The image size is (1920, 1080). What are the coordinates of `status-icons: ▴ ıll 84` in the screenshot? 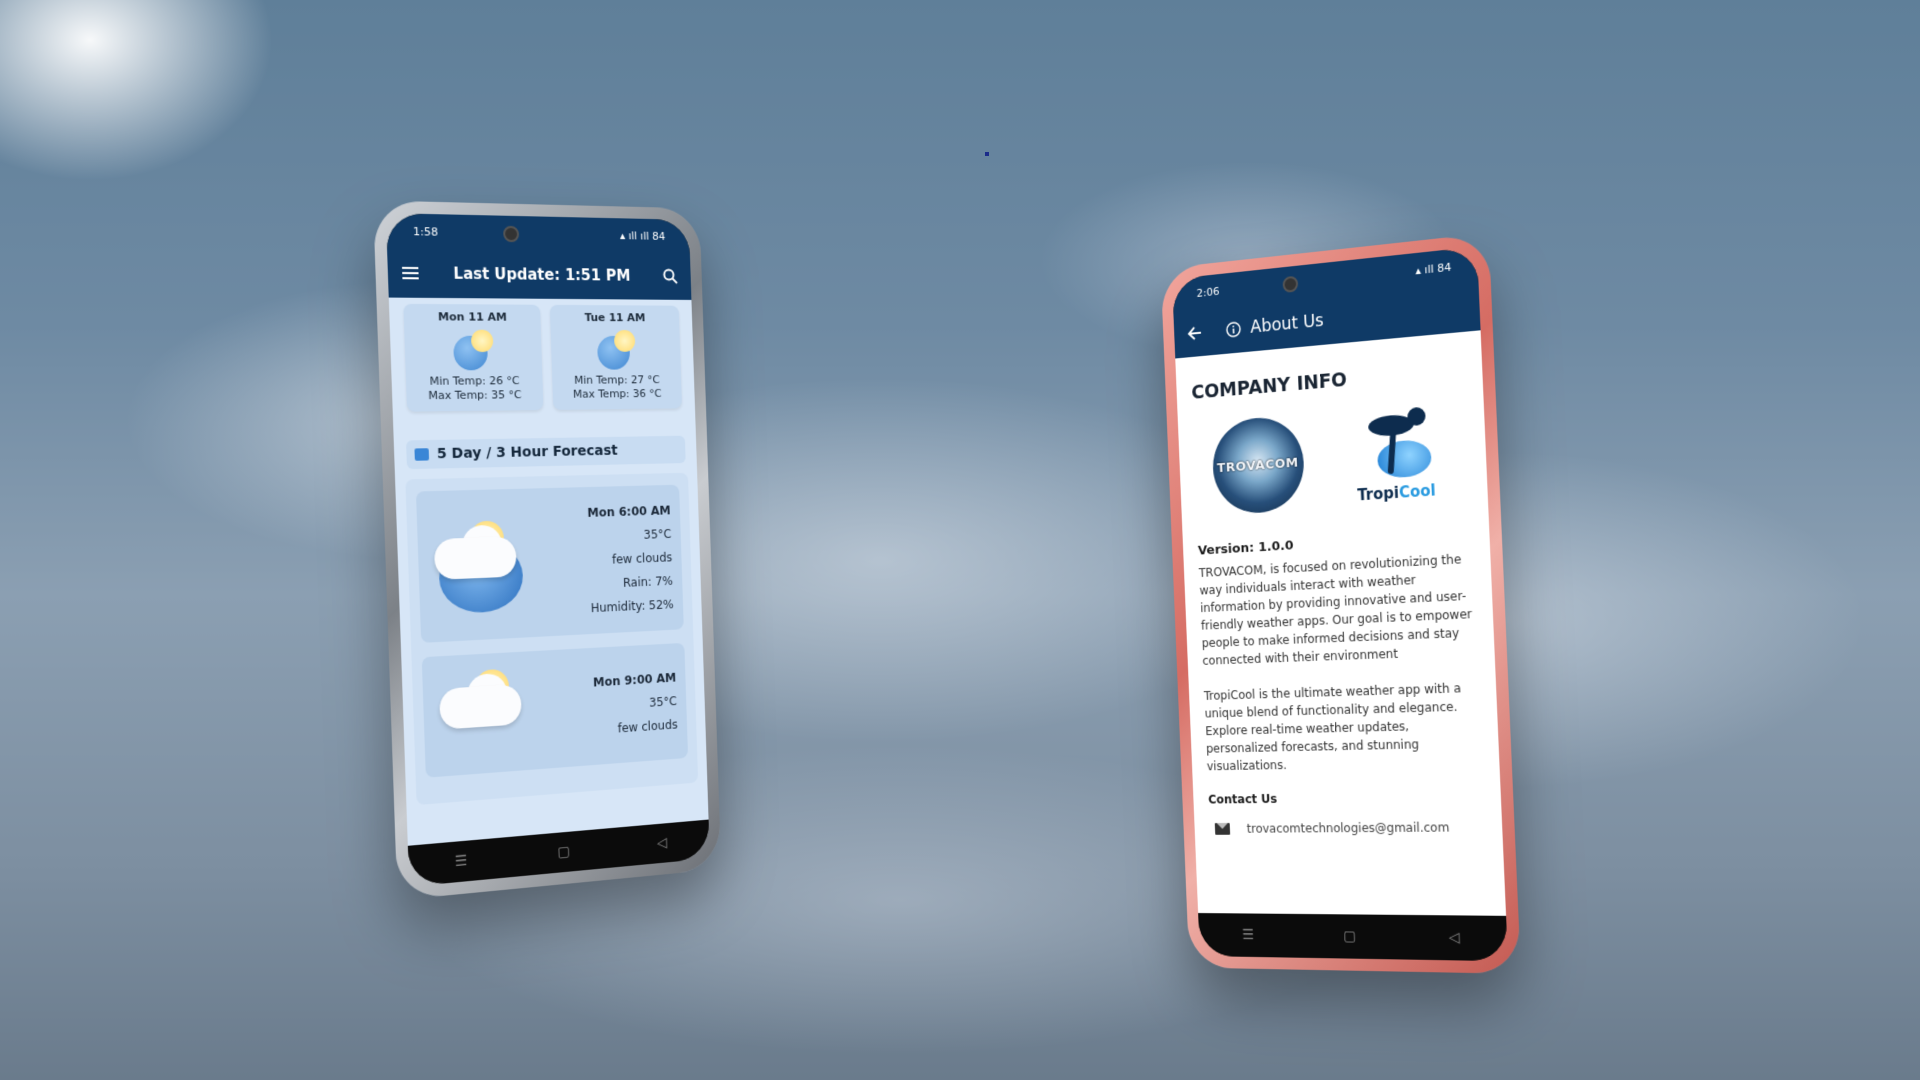 It's located at (1433, 268).